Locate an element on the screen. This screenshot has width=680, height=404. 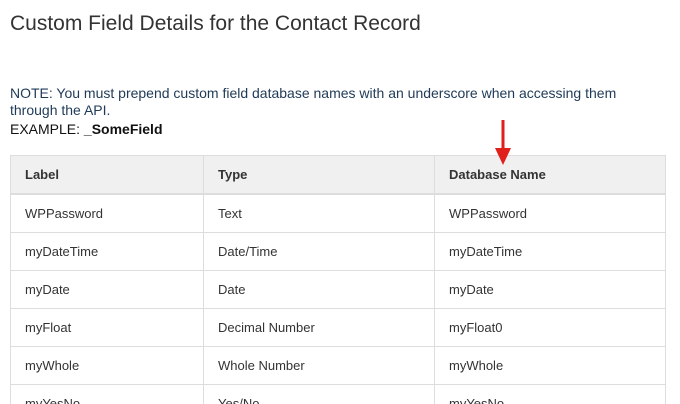
table-row: myFloat Decimal Number myFloat0 is located at coordinates (338, 327).